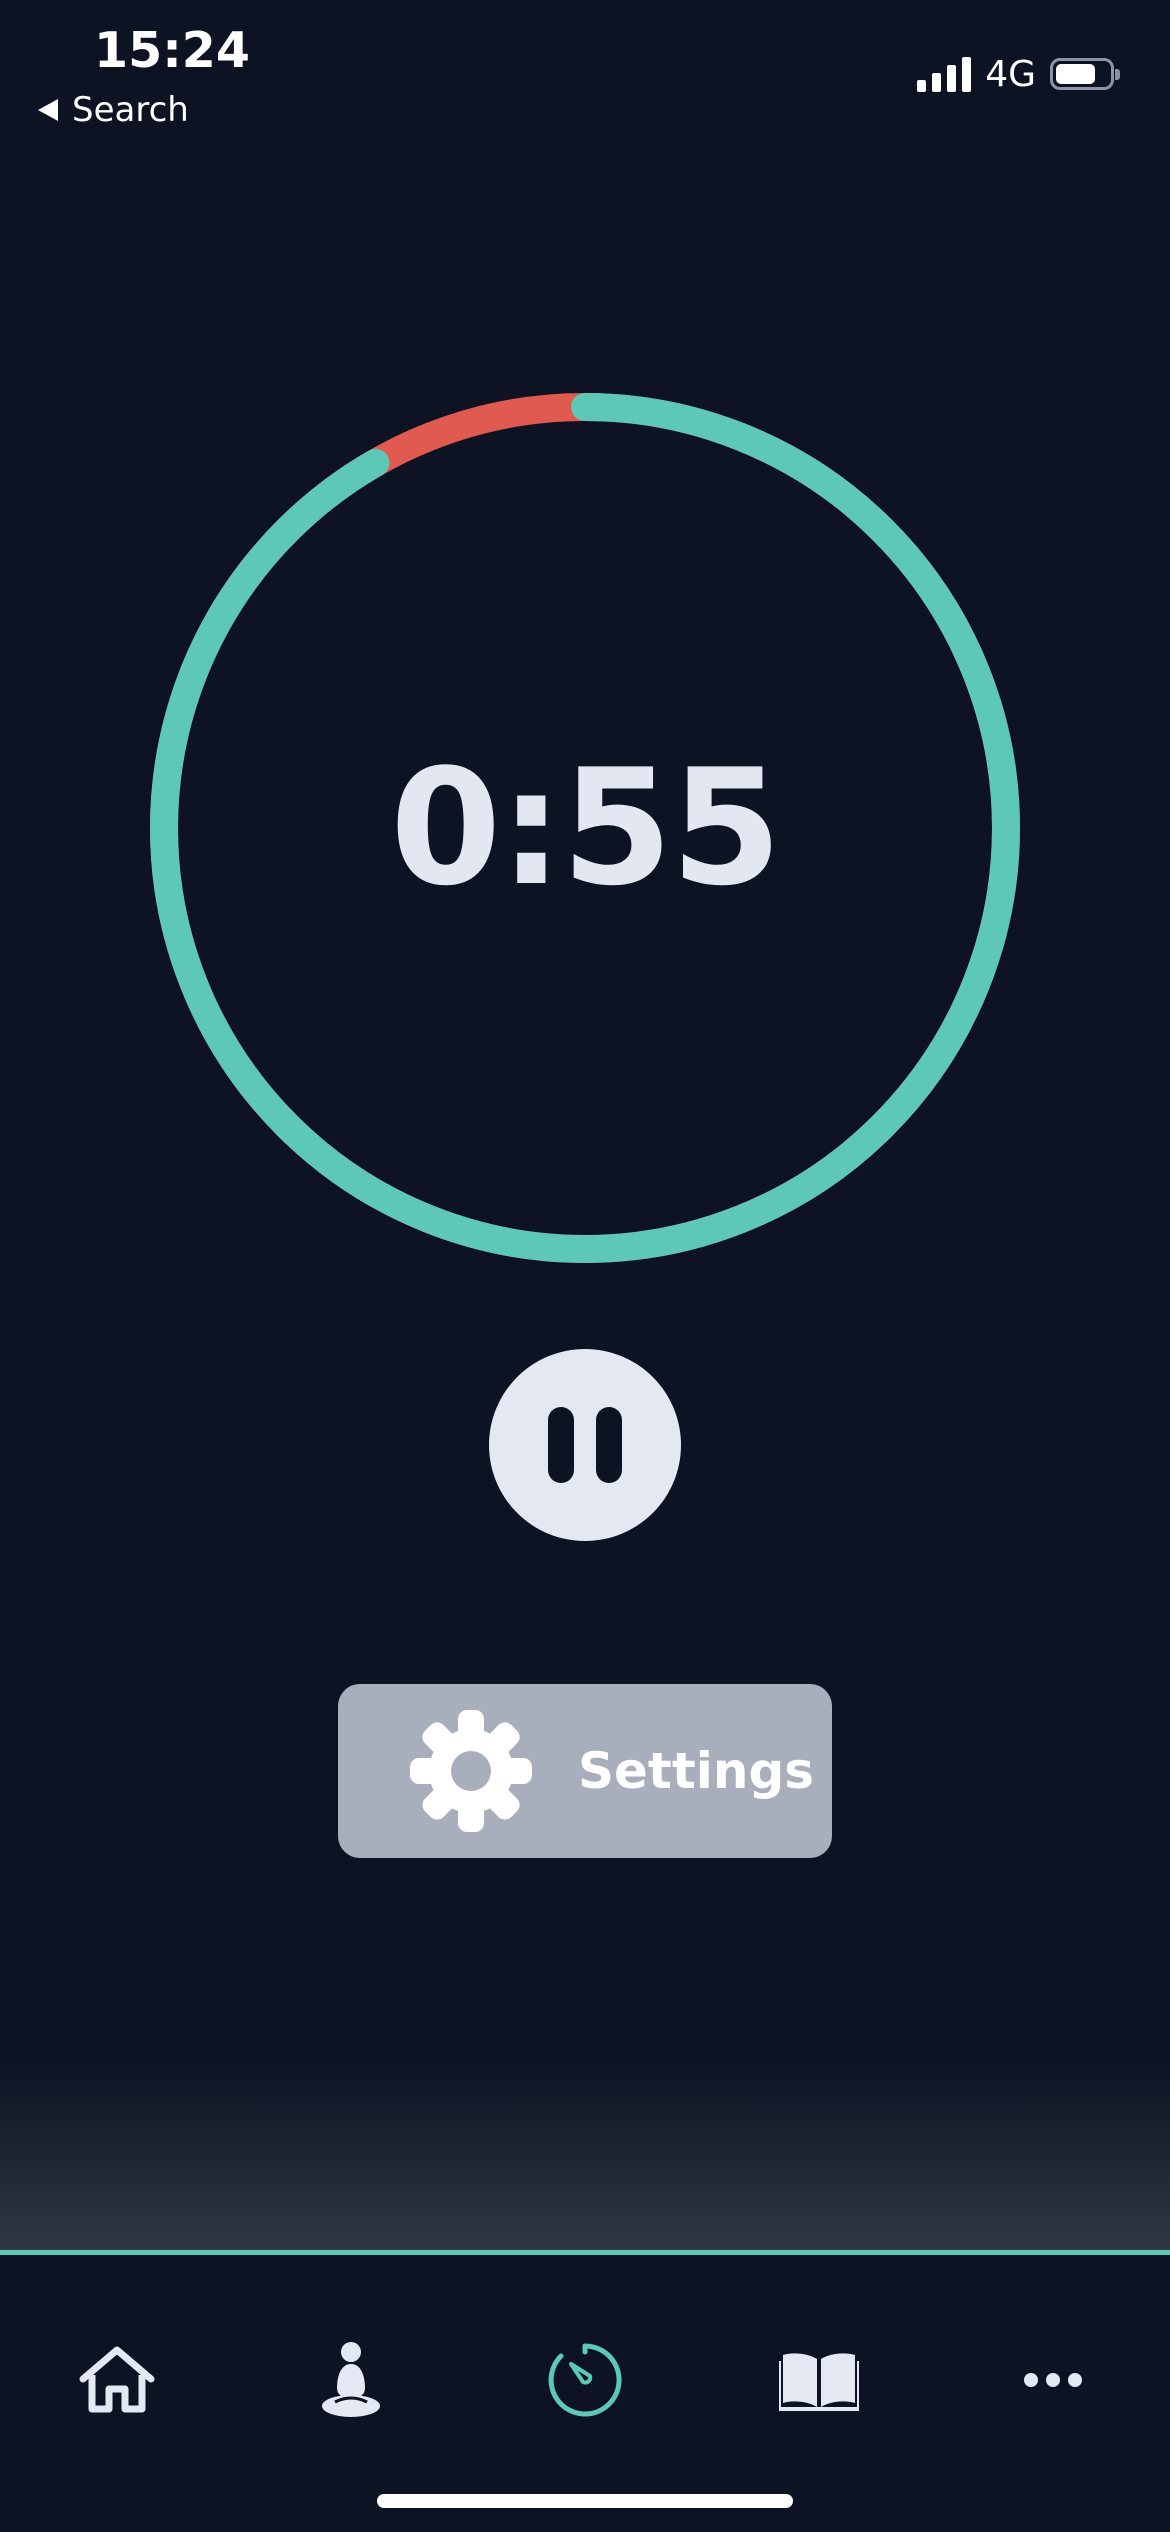  I want to click on back-to-search-link: Search, so click(113, 110).